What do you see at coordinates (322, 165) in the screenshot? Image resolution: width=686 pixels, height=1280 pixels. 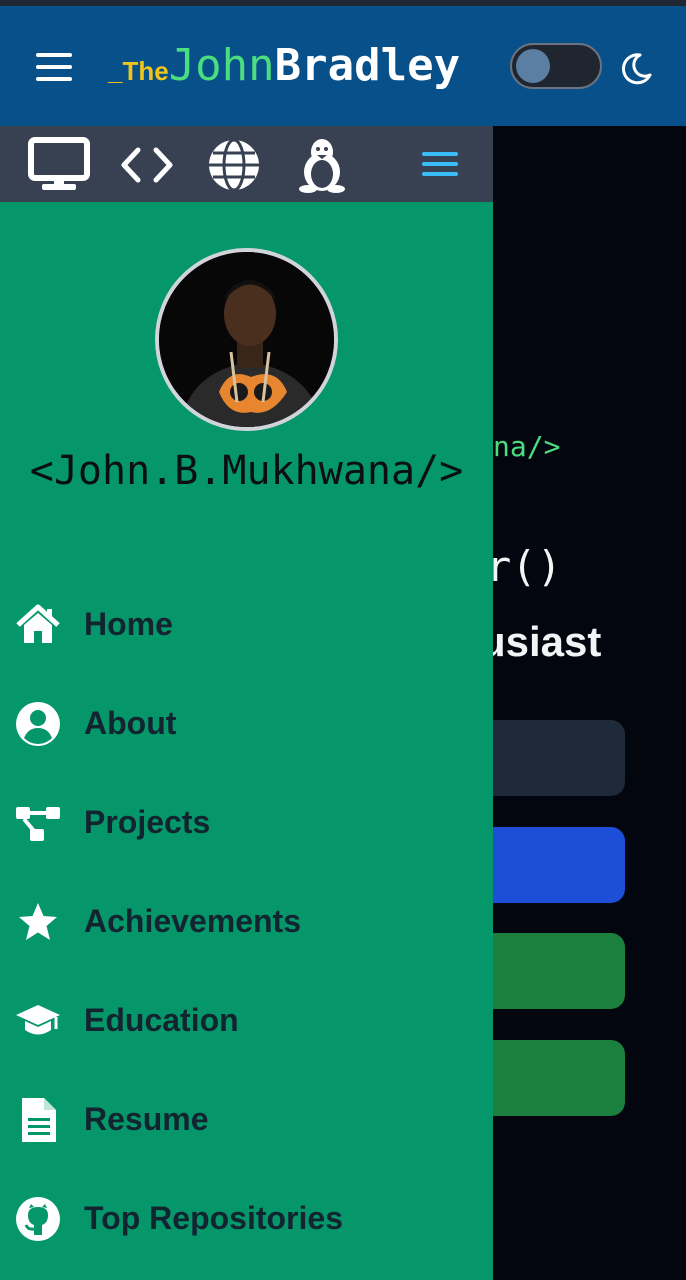 I see `linux-icon` at bounding box center [322, 165].